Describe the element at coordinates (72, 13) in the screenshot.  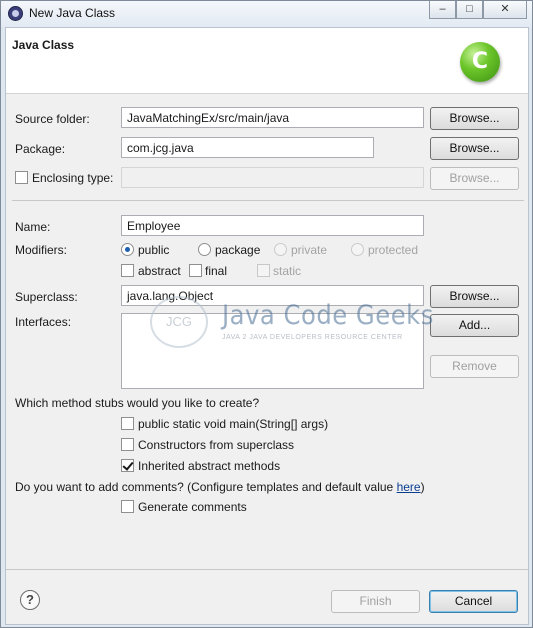
I see `window-title: New Java Class` at that location.